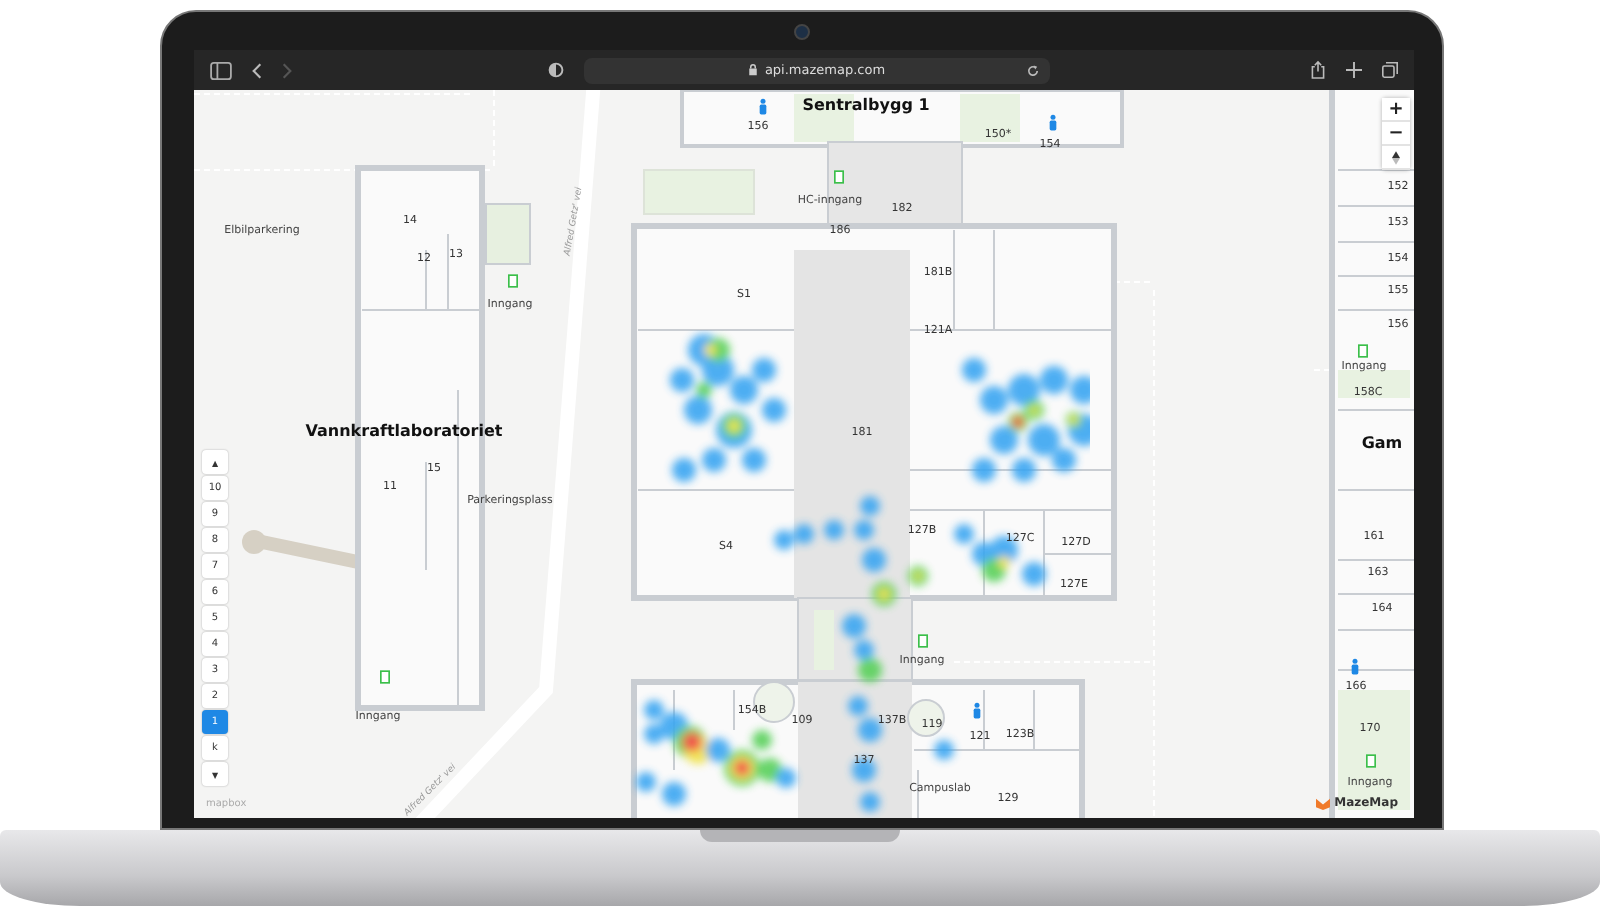 The height and width of the screenshot is (920, 1600). I want to click on back-icon, so click(257, 70).